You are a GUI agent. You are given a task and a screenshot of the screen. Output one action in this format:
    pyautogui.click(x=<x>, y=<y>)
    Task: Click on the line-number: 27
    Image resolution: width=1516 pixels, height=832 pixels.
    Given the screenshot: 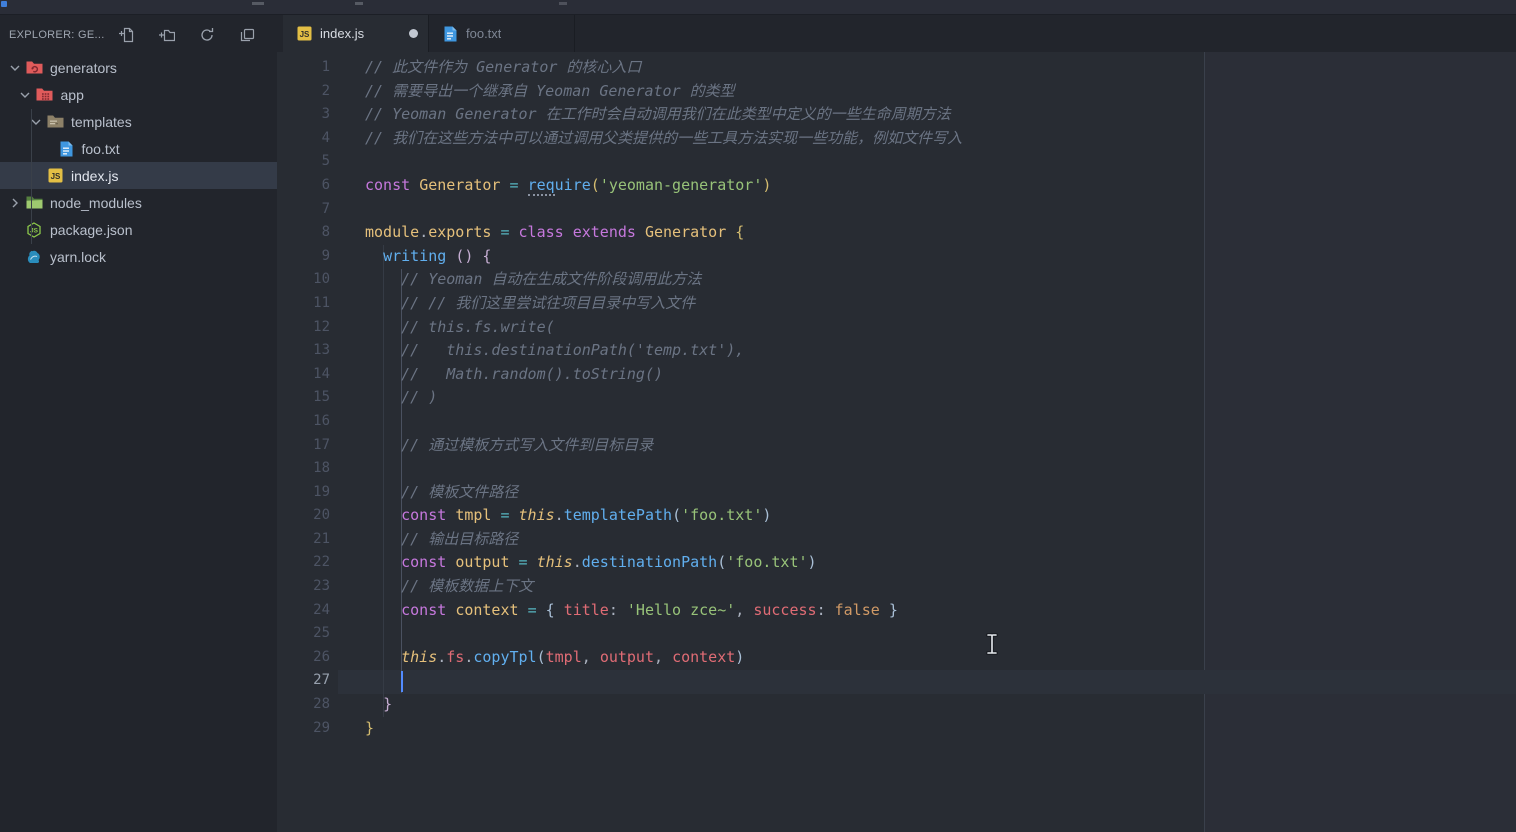 What is the action you would take?
    pyautogui.click(x=303, y=681)
    